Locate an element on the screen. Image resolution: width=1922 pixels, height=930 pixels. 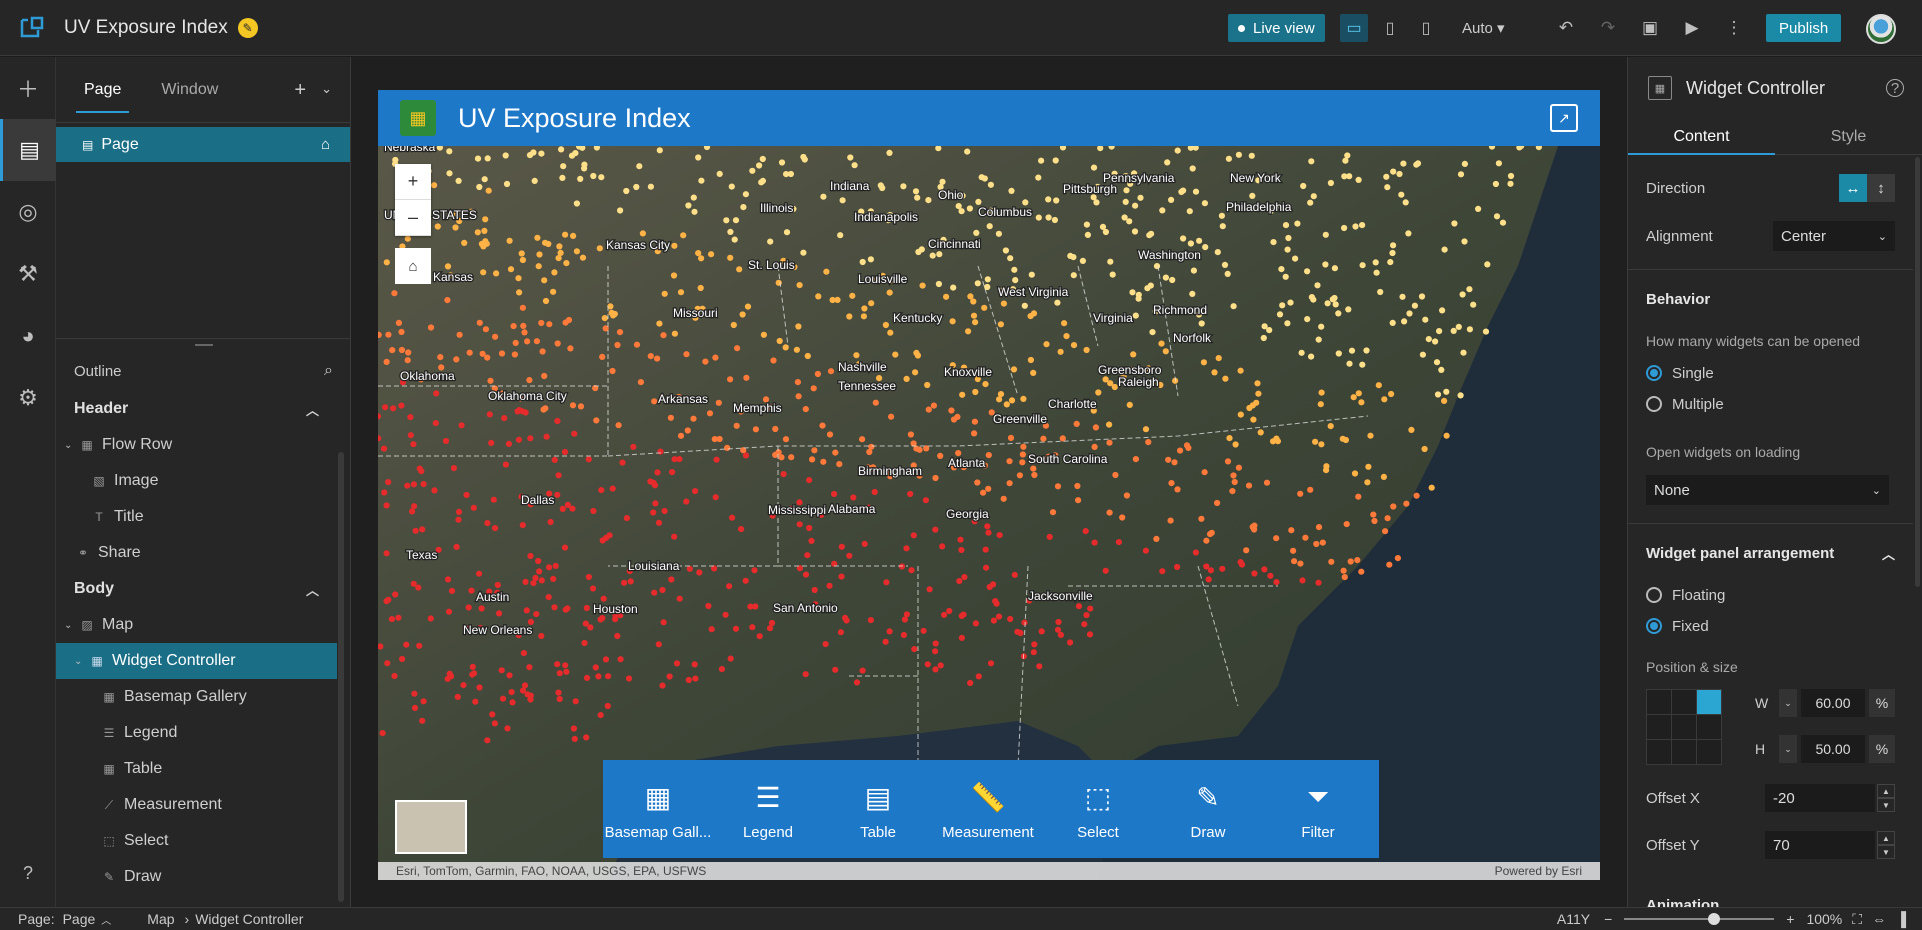
outline-section-header: Header ︿ is located at coordinates (203, 409).